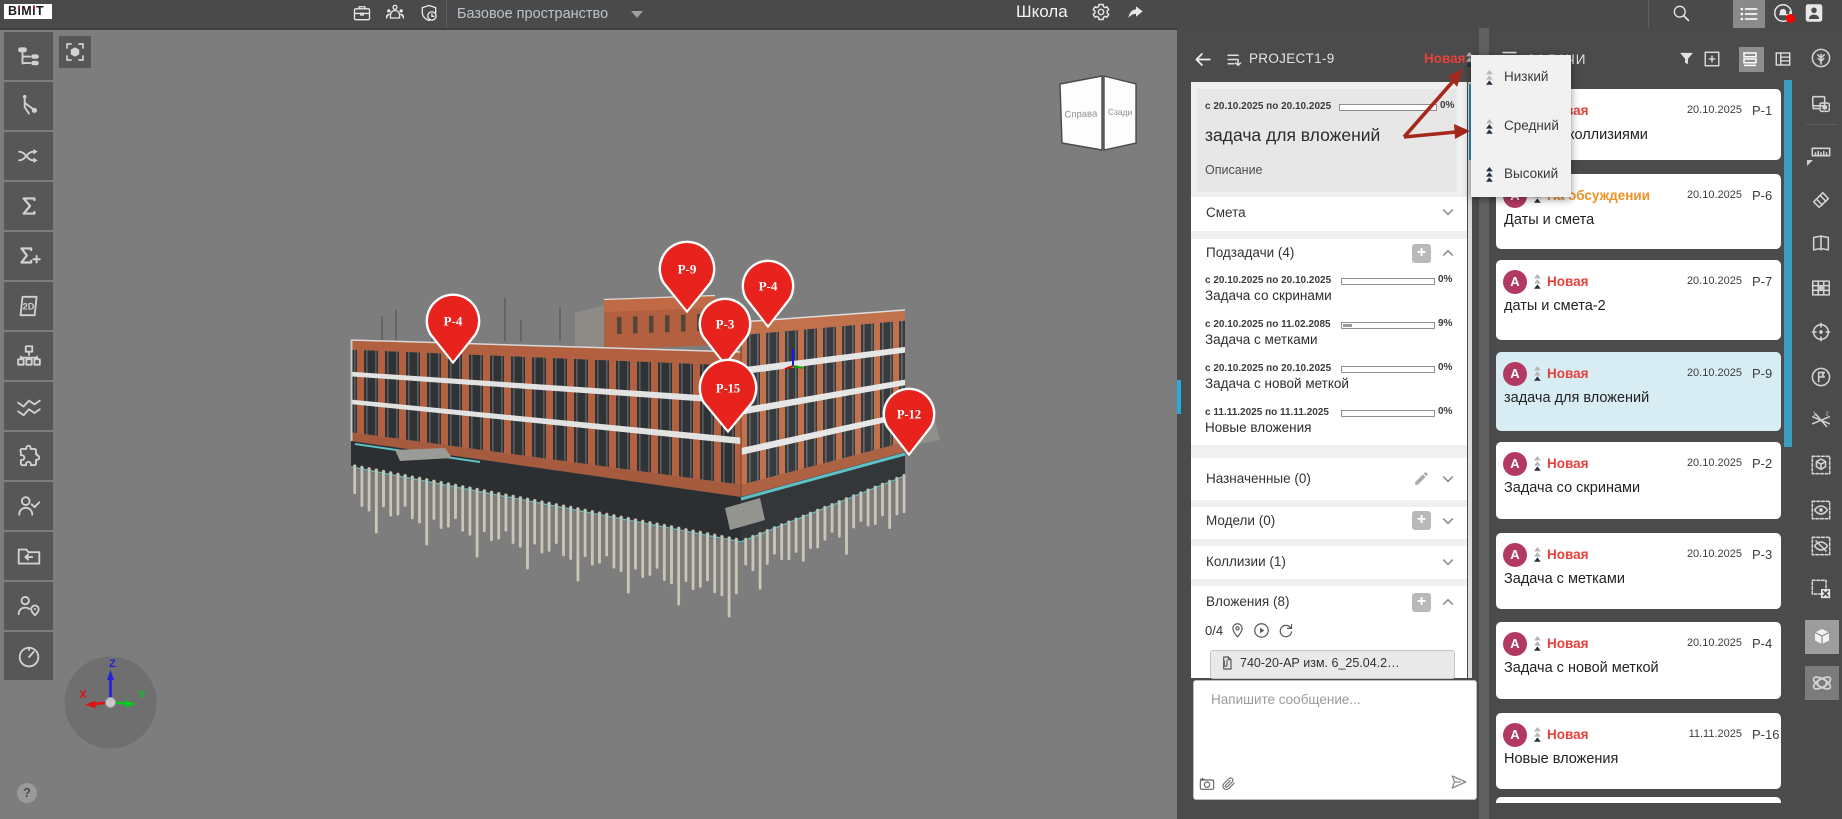 This screenshot has height=819, width=1842. What do you see at coordinates (725, 324) in the screenshot?
I see `svg-text: P-3` at bounding box center [725, 324].